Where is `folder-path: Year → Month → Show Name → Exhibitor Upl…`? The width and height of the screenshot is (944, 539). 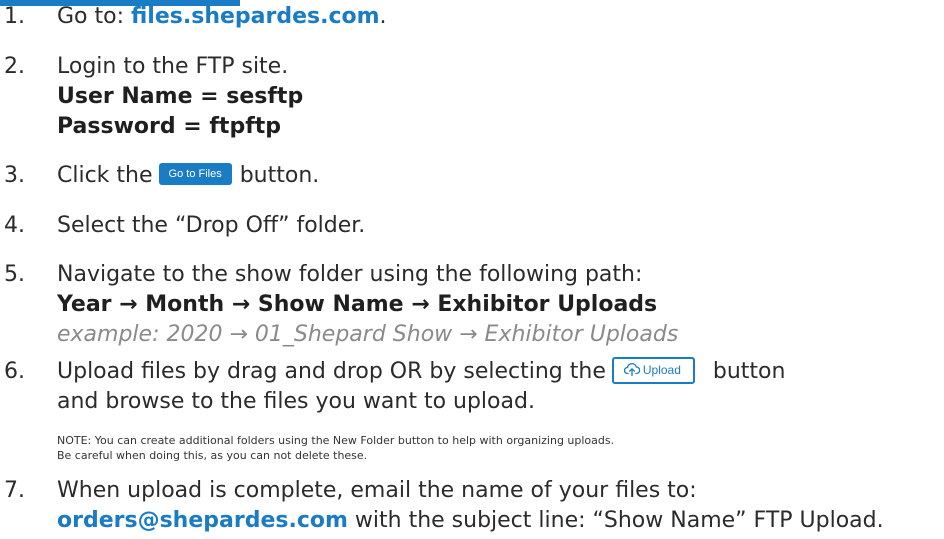
folder-path: Year → Month → Show Name → Exhibitor Upl… is located at coordinates (357, 304).